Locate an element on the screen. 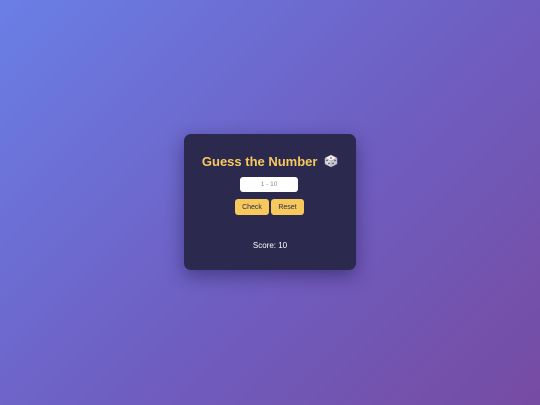  game-title-row: Guess the Number is located at coordinates (270, 162).